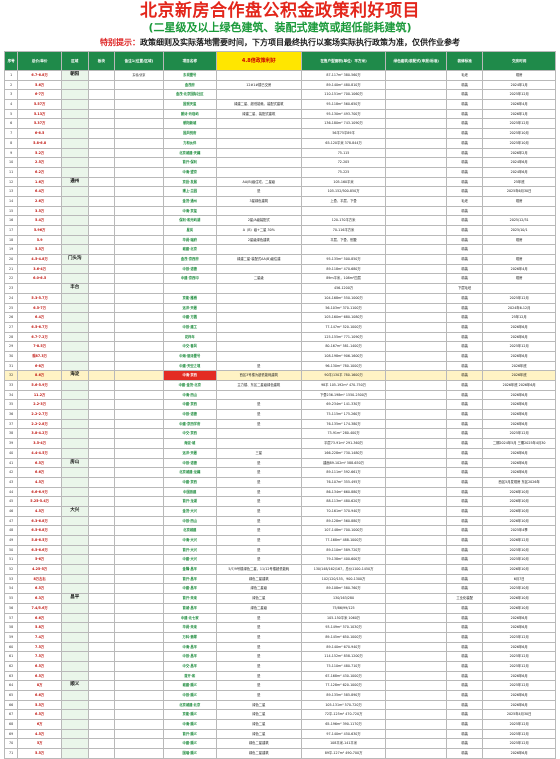  What do you see at coordinates (519, 530) in the screenshot?
I see `cell-delivery: 2025年4季` at bounding box center [519, 530].